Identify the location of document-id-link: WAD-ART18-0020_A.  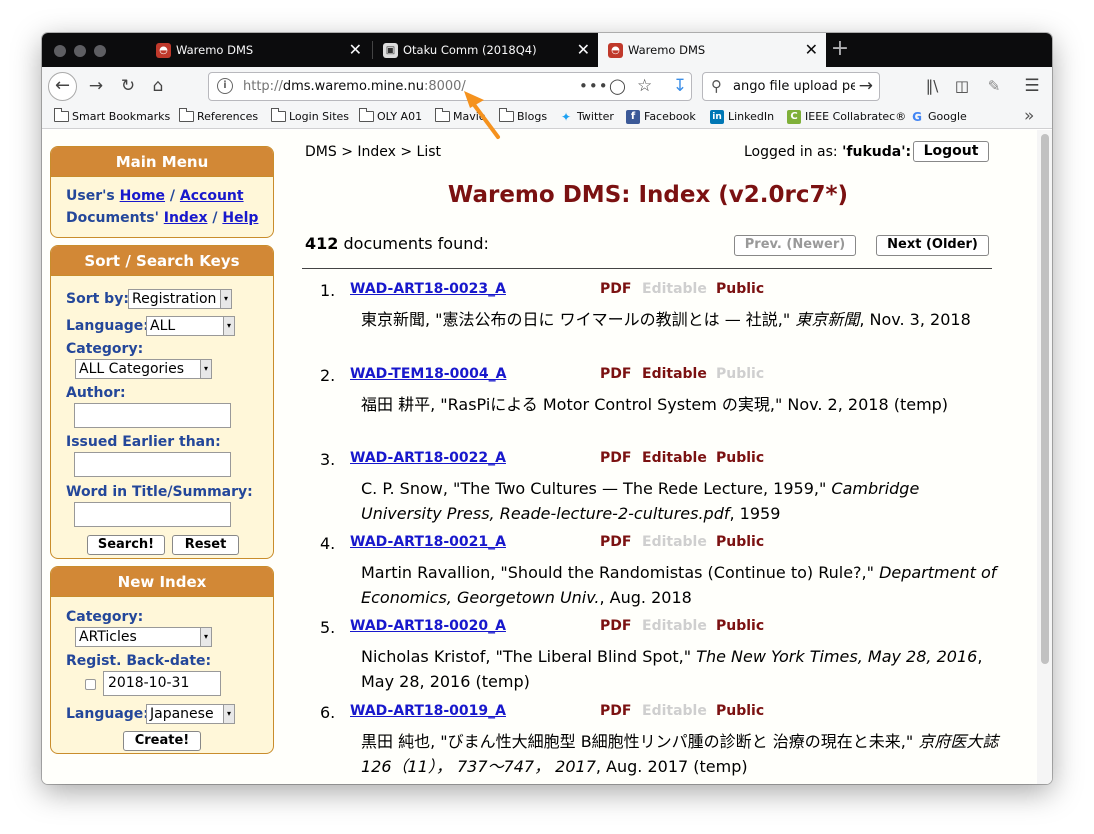
(428, 626).